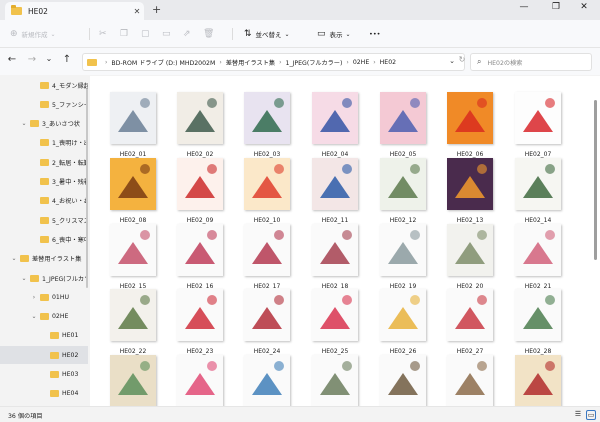  Describe the element at coordinates (133, 126) in the screenshot. I see `file-item: HE02_01` at that location.